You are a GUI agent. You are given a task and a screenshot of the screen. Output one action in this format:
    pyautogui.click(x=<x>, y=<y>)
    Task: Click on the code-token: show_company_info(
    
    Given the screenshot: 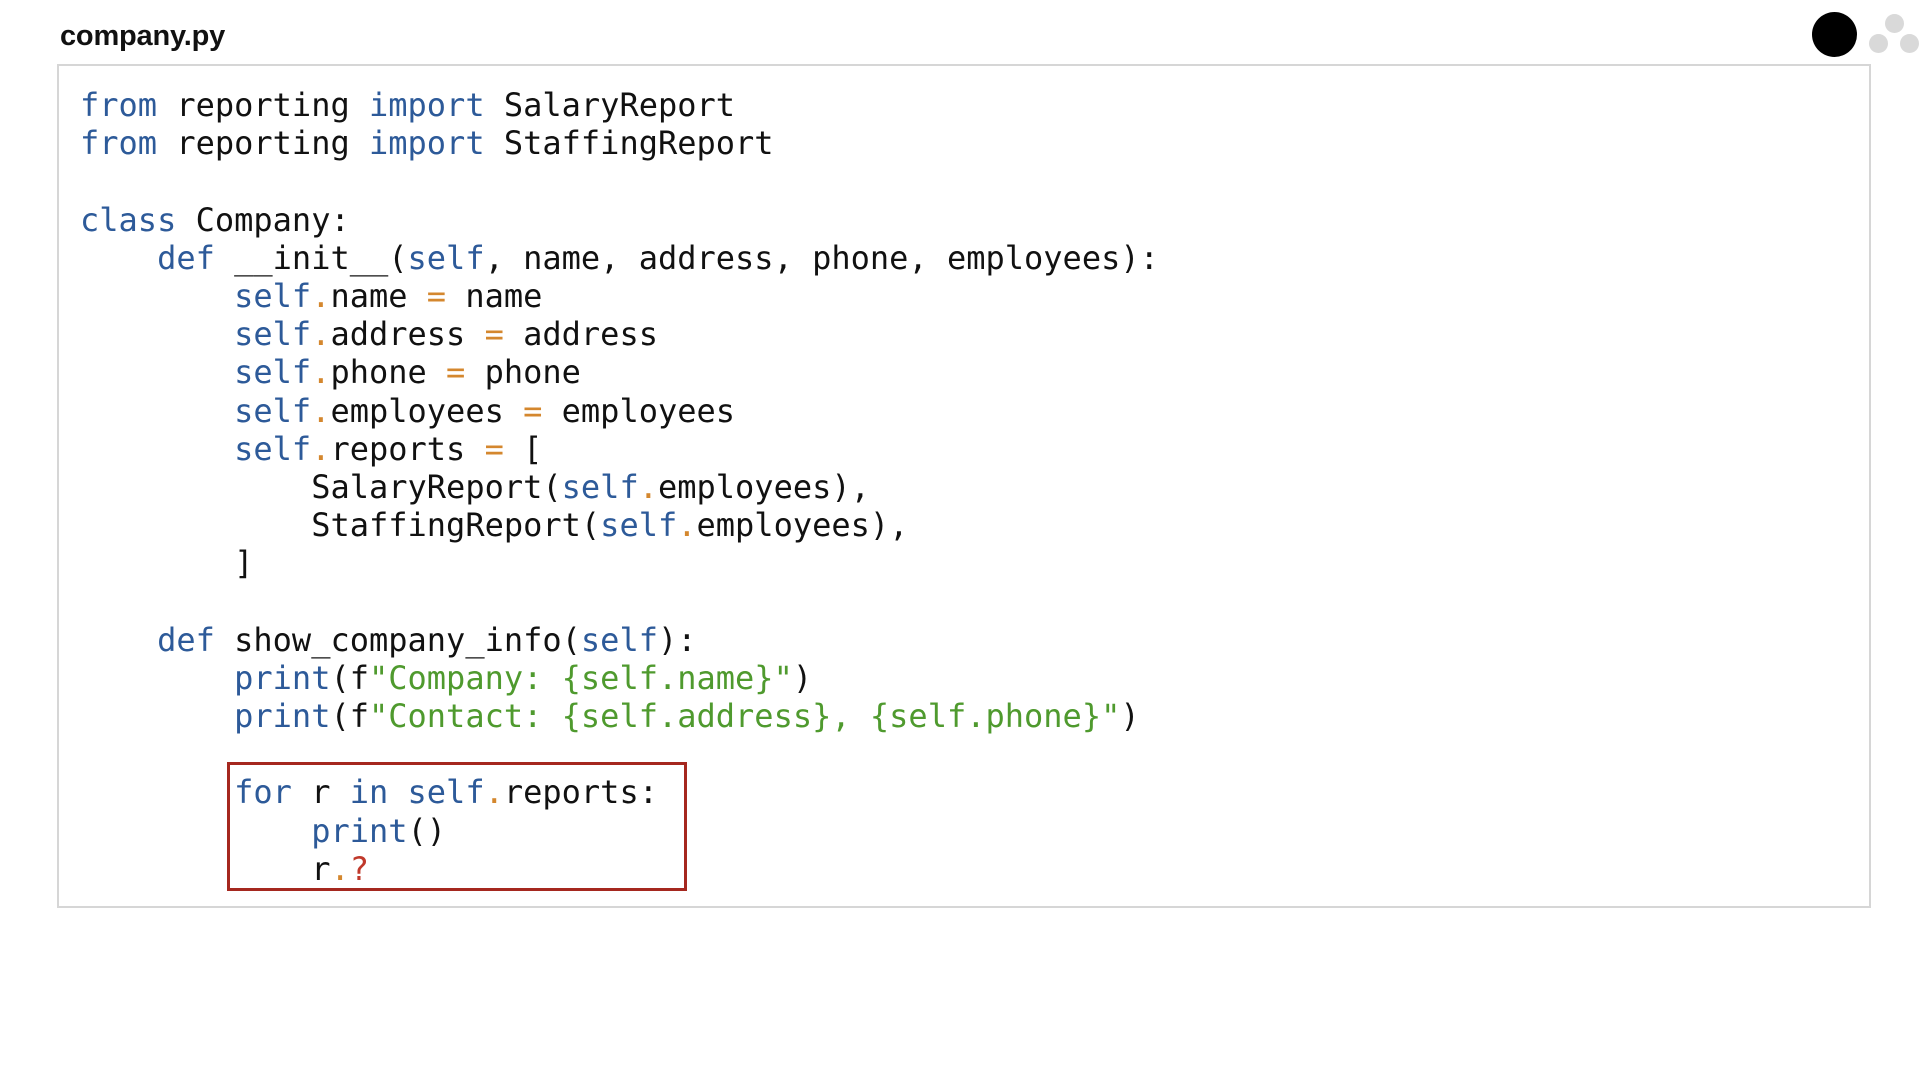 What is the action you would take?
    pyautogui.click(x=397, y=639)
    